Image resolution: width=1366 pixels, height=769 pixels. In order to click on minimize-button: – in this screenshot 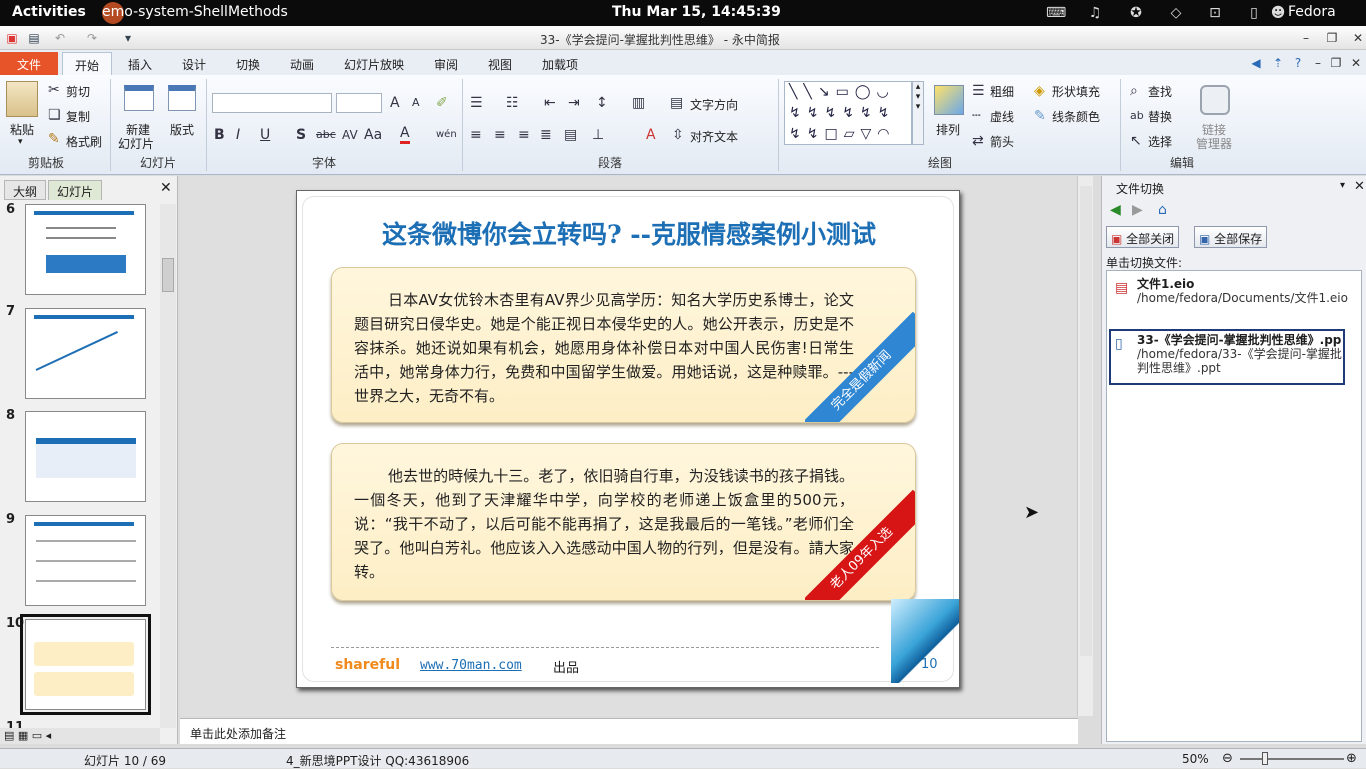, I will do `click(1306, 38)`.